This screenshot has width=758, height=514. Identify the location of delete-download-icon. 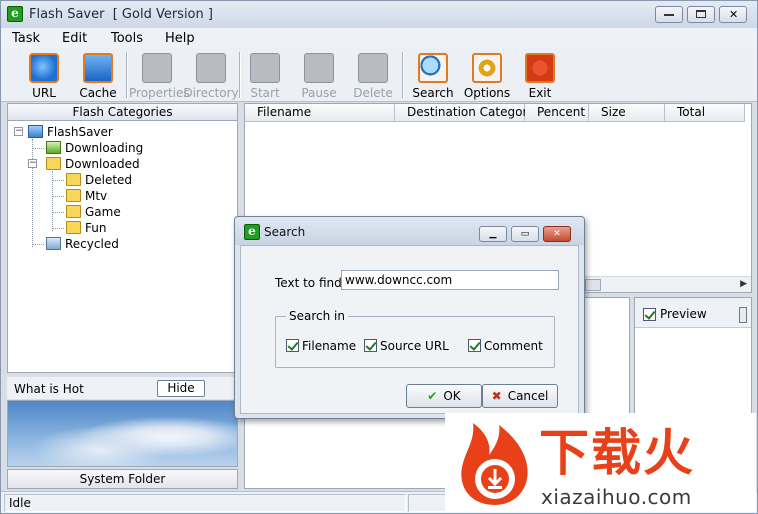
(373, 68).